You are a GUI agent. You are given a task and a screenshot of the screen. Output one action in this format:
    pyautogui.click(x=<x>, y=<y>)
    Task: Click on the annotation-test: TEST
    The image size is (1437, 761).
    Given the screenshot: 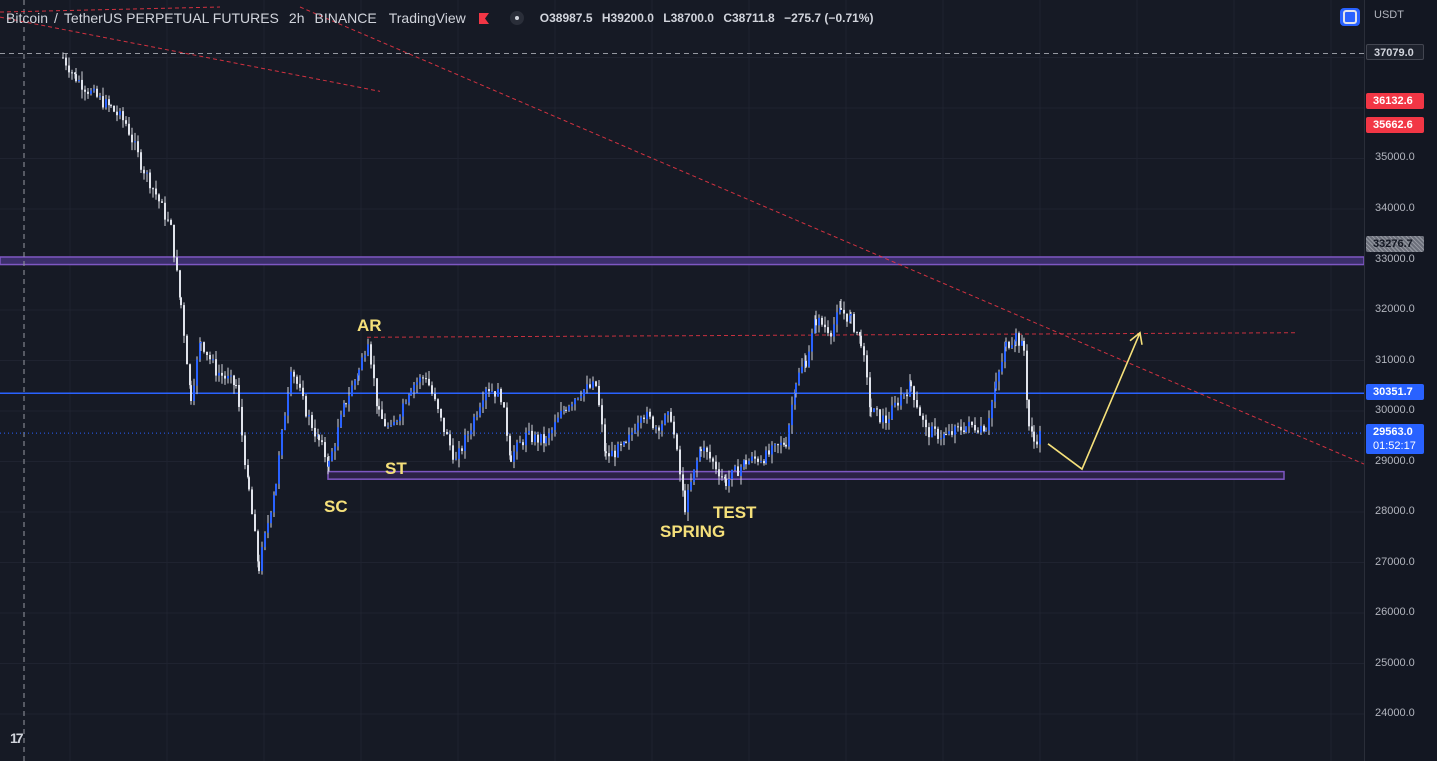 What is the action you would take?
    pyautogui.click(x=734, y=513)
    